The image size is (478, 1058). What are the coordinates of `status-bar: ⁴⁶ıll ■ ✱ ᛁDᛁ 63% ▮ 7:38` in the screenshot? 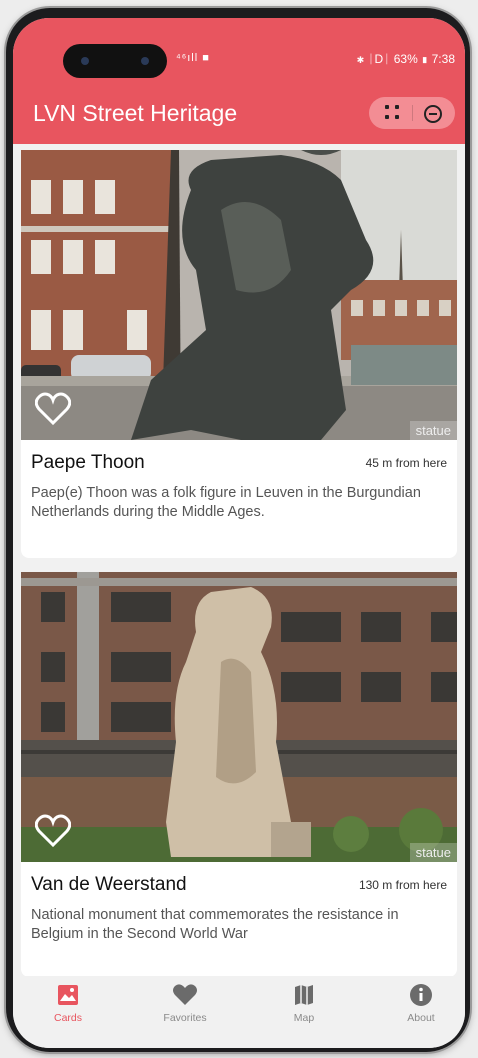 It's located at (239, 53).